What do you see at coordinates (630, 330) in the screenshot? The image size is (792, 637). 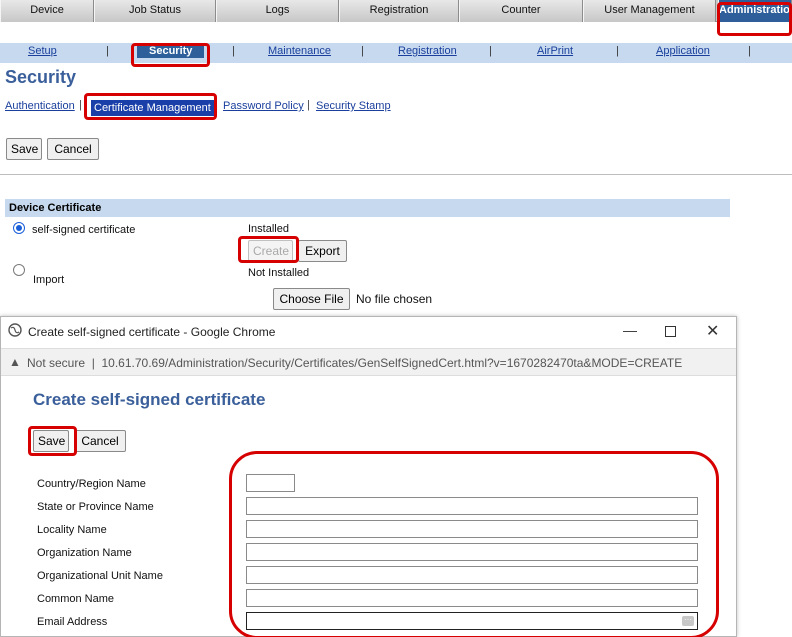 I see `minimize-icon: —` at bounding box center [630, 330].